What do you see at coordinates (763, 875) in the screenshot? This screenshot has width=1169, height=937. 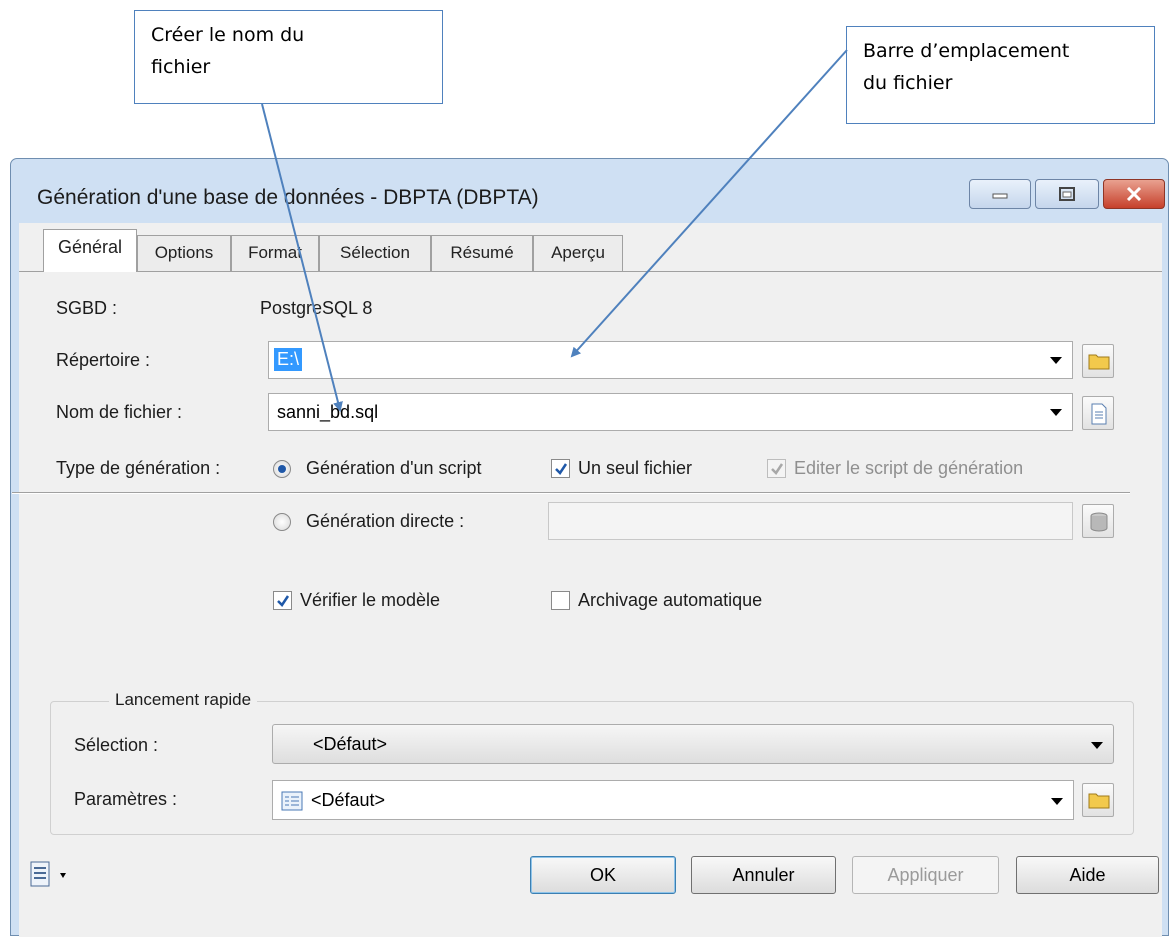 I see `annuler-button: Annuler` at bounding box center [763, 875].